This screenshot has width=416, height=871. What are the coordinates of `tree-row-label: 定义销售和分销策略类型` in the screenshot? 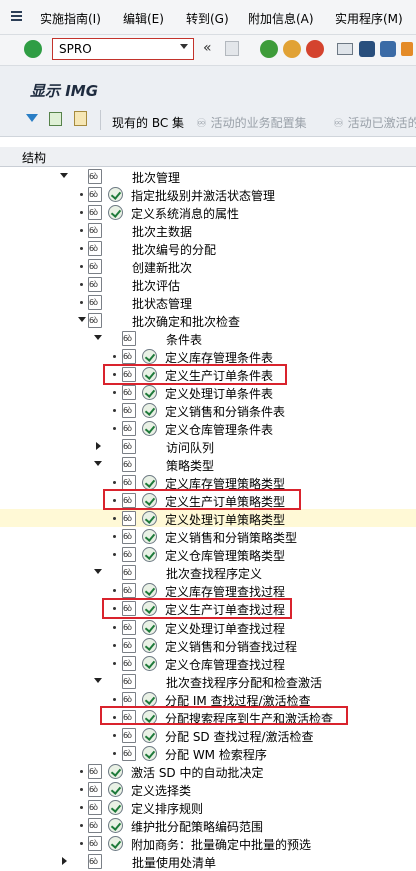 It's located at (231, 537).